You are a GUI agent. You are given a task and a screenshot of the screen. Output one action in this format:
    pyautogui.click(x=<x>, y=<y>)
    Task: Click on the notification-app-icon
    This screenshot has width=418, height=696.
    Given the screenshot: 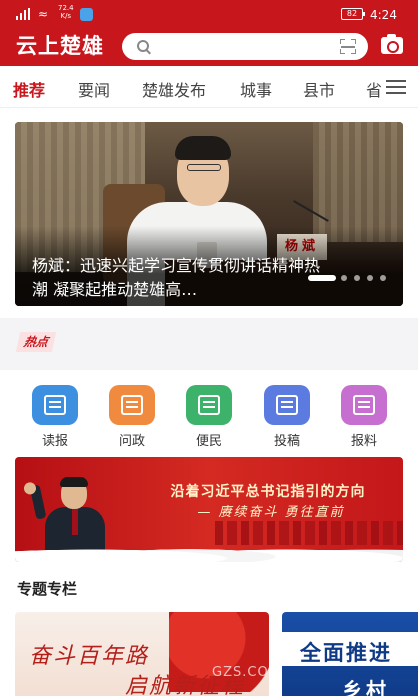 What is the action you would take?
    pyautogui.click(x=86, y=14)
    